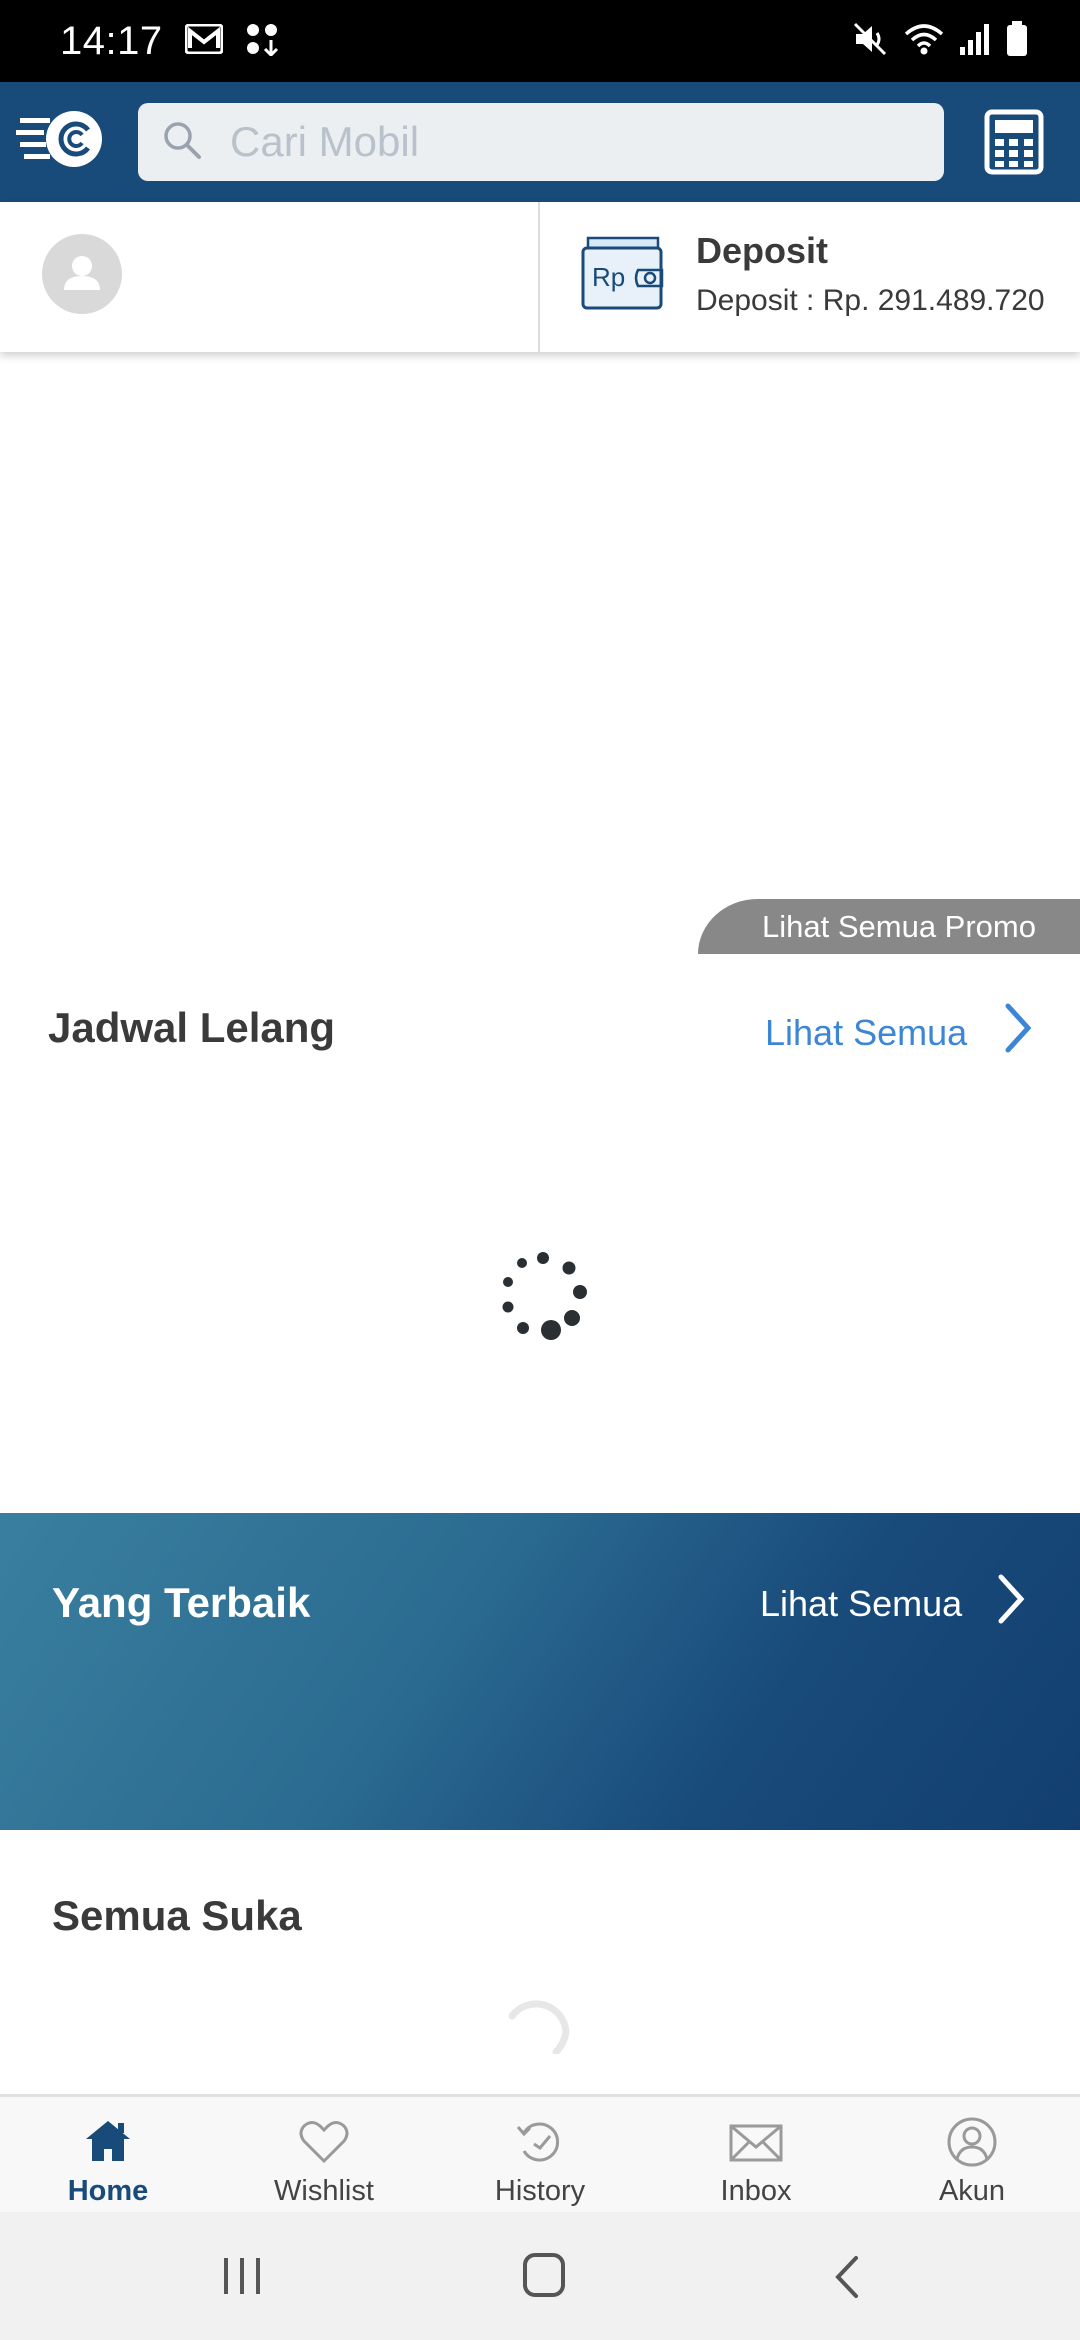 The width and height of the screenshot is (1080, 2340). I want to click on see-all-promo-button: Lihat Semua Promo, so click(889, 926).